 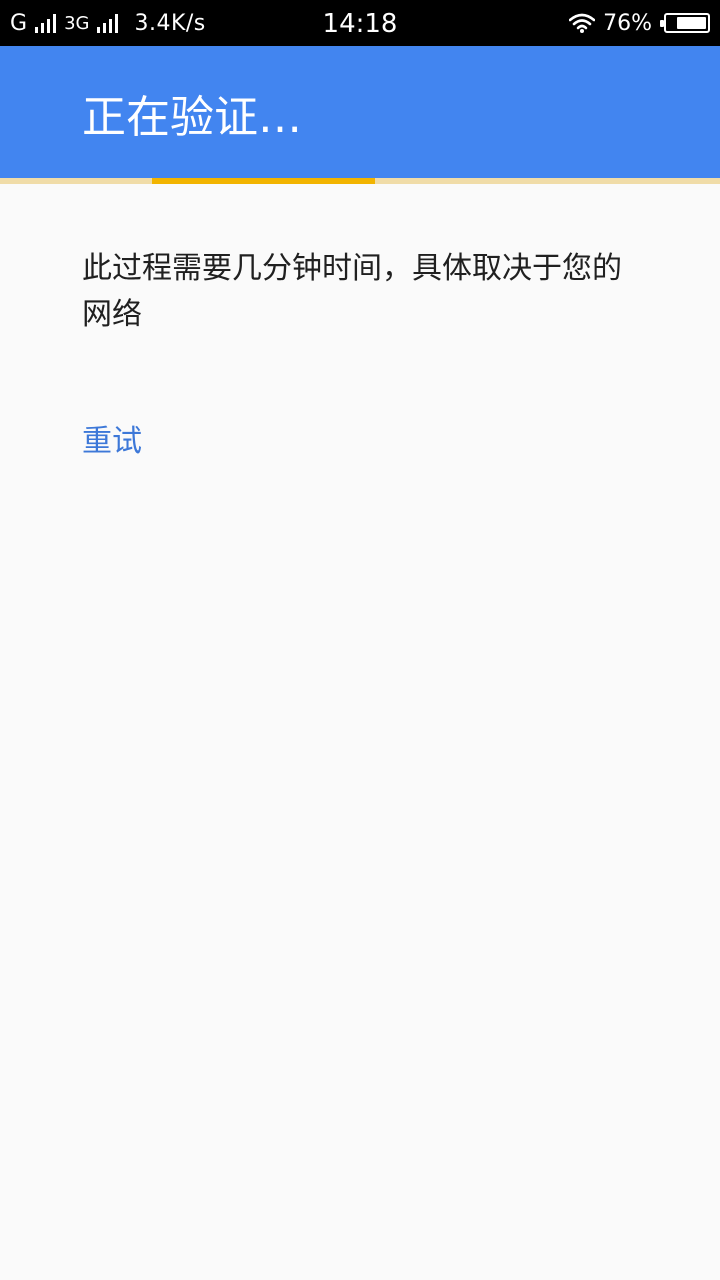 What do you see at coordinates (77, 23) in the screenshot?
I see `carrier-2-label: 3G` at bounding box center [77, 23].